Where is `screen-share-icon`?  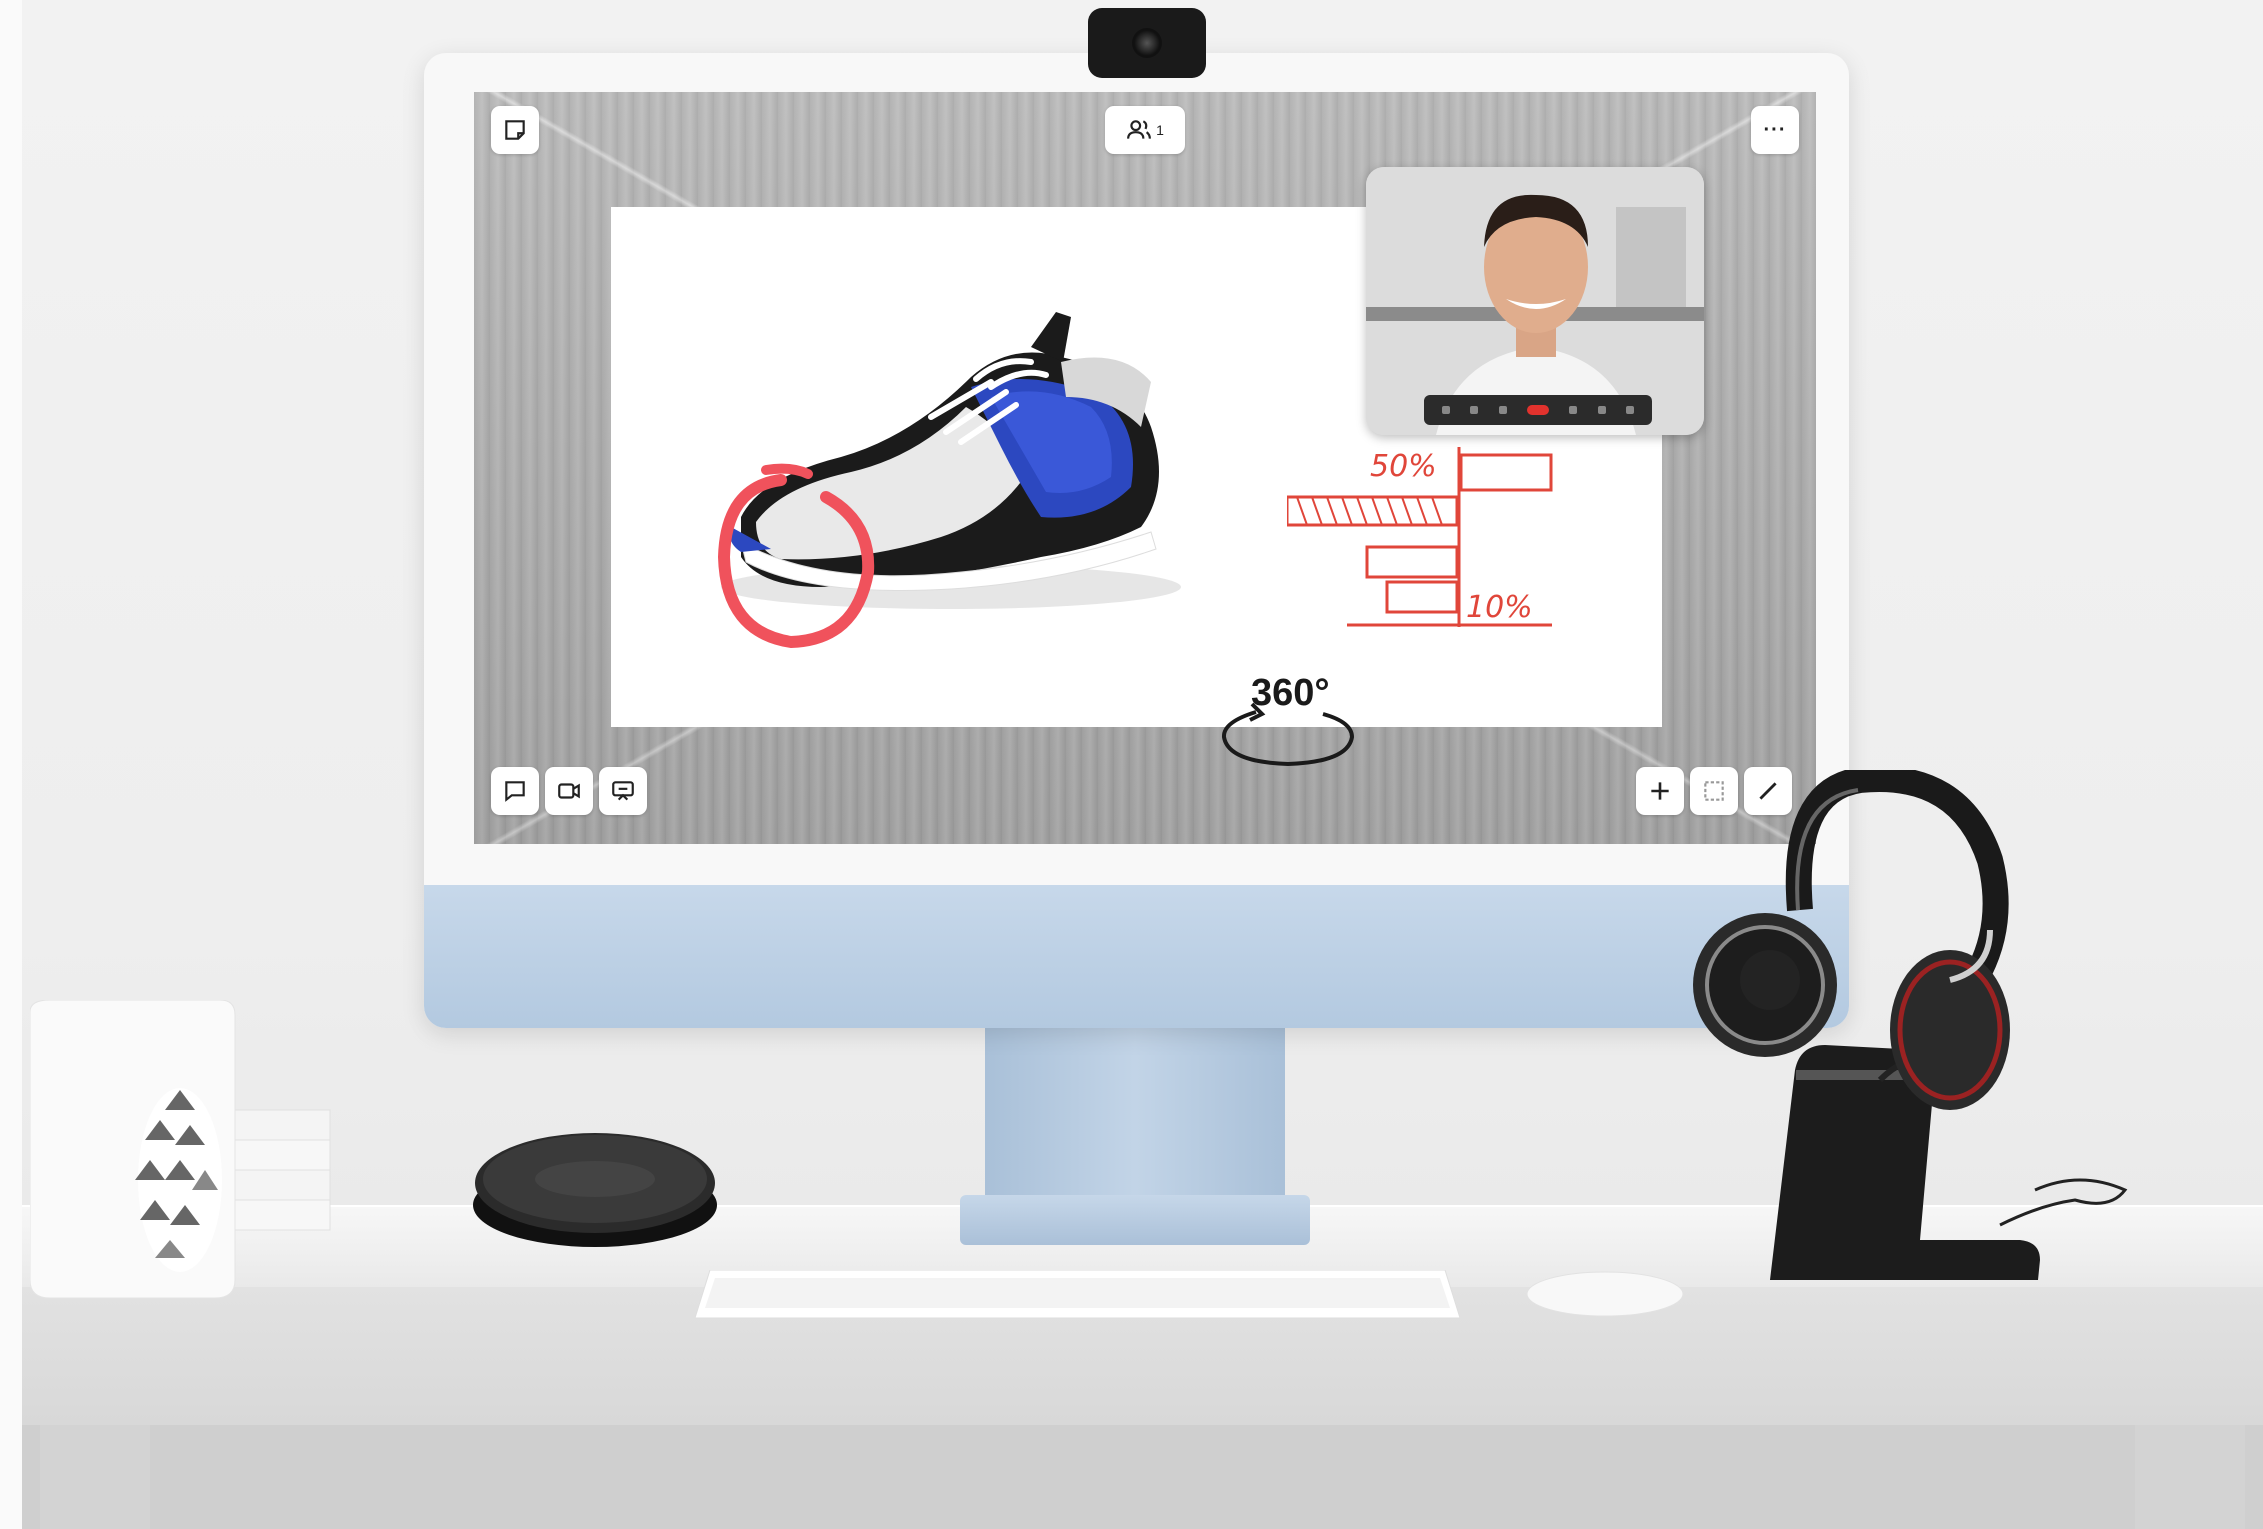 screen-share-icon is located at coordinates (623, 791).